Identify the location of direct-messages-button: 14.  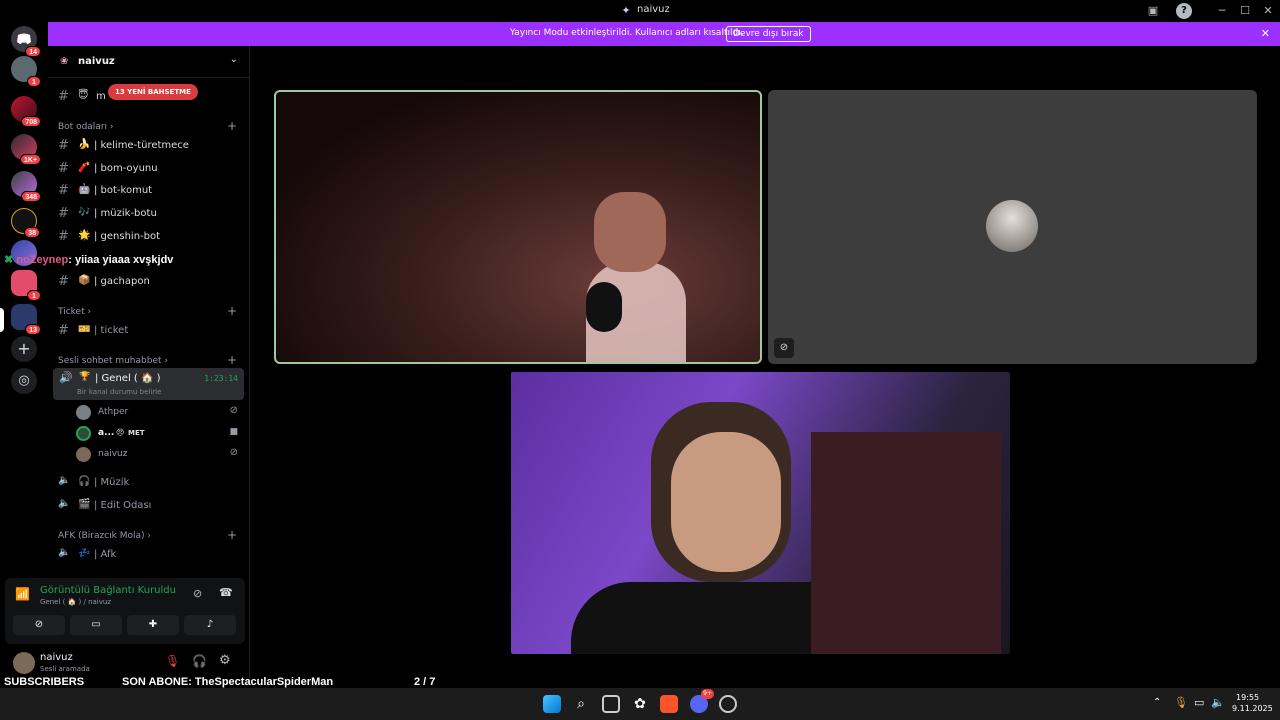
(26, 41).